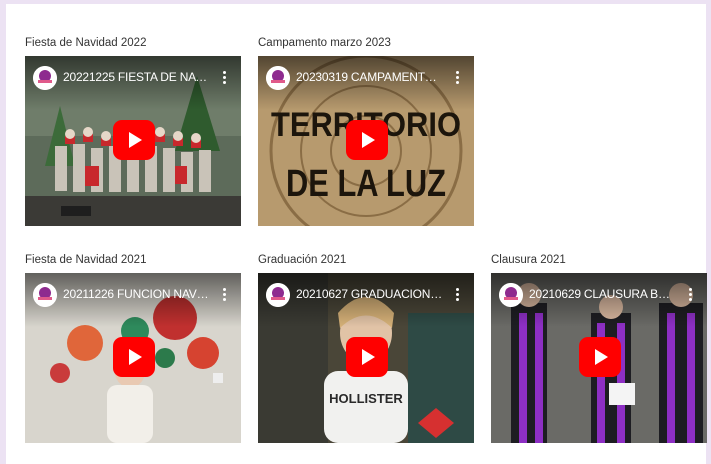  What do you see at coordinates (86, 43) in the screenshot?
I see `section-title: Fiesta de Navidad 2022` at bounding box center [86, 43].